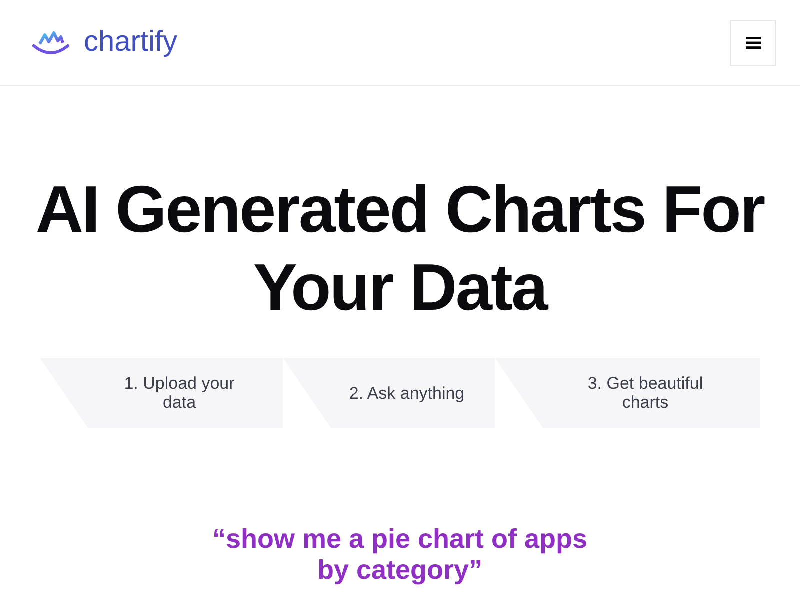 The height and width of the screenshot is (600, 800). I want to click on step-label: 2. Ask anything, so click(407, 393).